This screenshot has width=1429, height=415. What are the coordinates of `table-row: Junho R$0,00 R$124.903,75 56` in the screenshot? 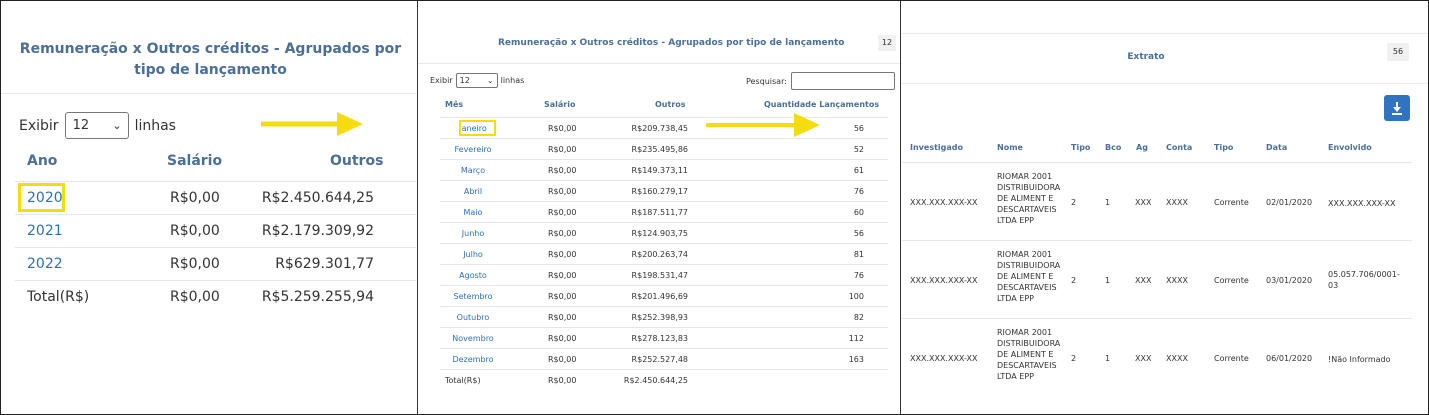 It's located at (664, 232).